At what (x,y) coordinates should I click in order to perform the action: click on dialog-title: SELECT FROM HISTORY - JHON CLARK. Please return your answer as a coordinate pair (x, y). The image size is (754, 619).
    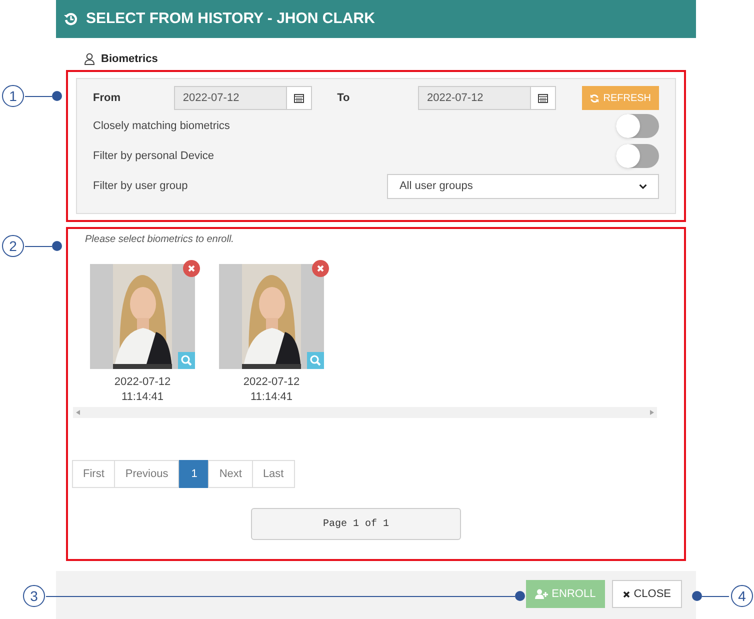
    Looking at the image, I should click on (230, 18).